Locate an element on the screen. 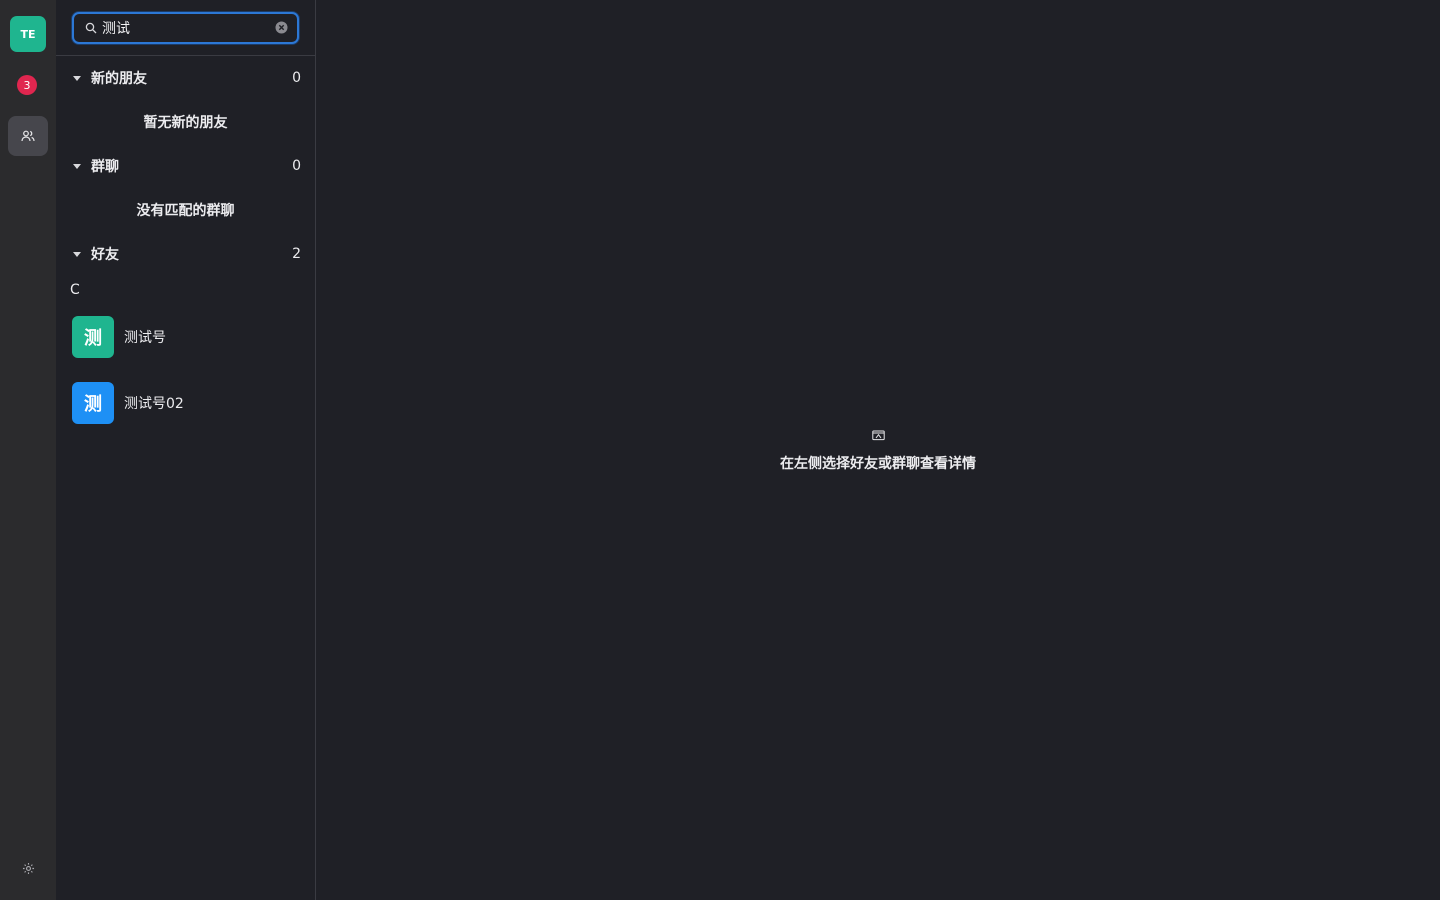 The image size is (1440, 900). search-input is located at coordinates (182, 28).